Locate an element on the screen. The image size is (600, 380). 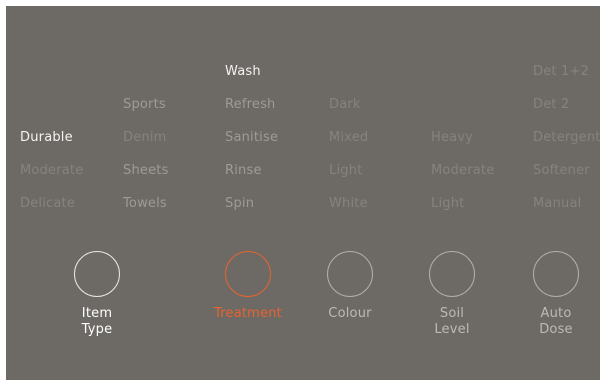
treatment-option-refresh: Refresh is located at coordinates (250, 105).